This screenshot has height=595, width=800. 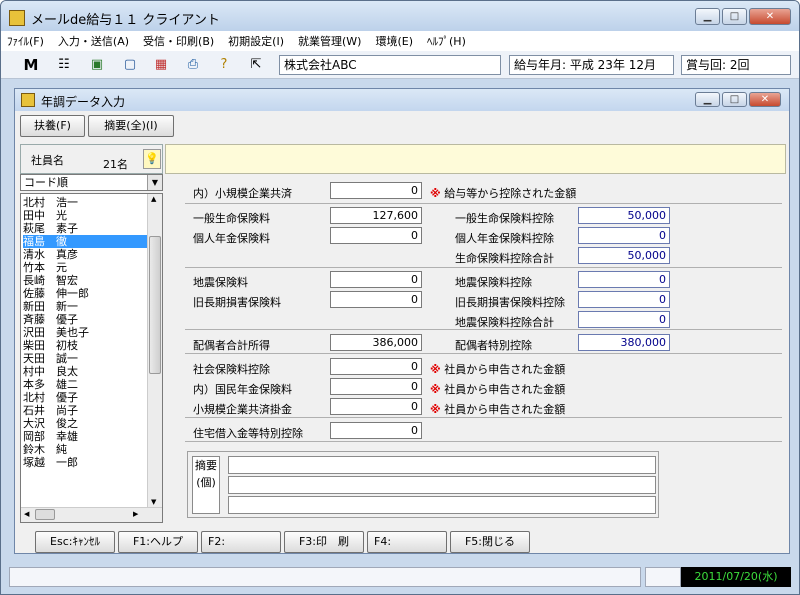 I want to click on small-biz-premium-input: 0, so click(x=376, y=406).